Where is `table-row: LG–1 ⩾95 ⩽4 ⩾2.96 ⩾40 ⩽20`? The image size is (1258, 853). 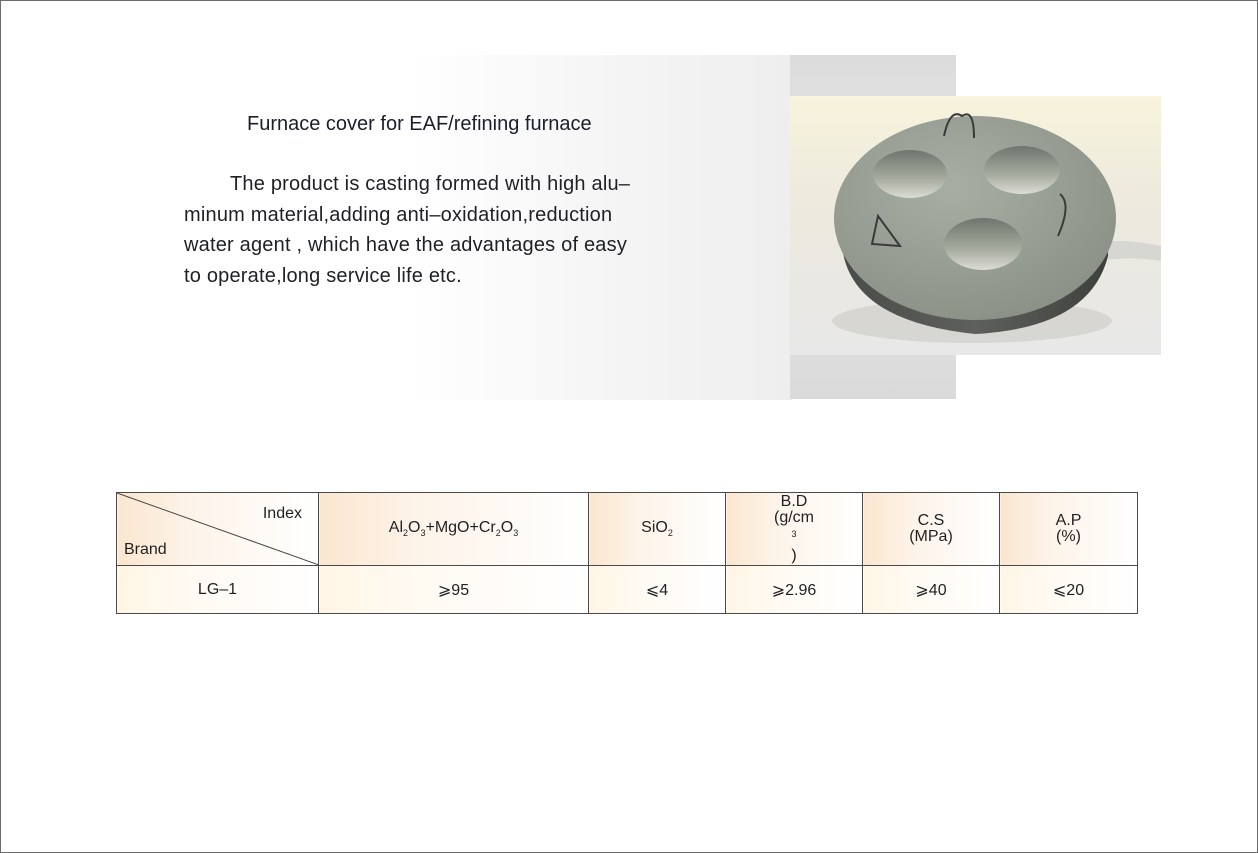
table-row: LG–1 ⩾95 ⩽4 ⩾2.96 ⩾40 ⩽20 is located at coordinates (627, 589).